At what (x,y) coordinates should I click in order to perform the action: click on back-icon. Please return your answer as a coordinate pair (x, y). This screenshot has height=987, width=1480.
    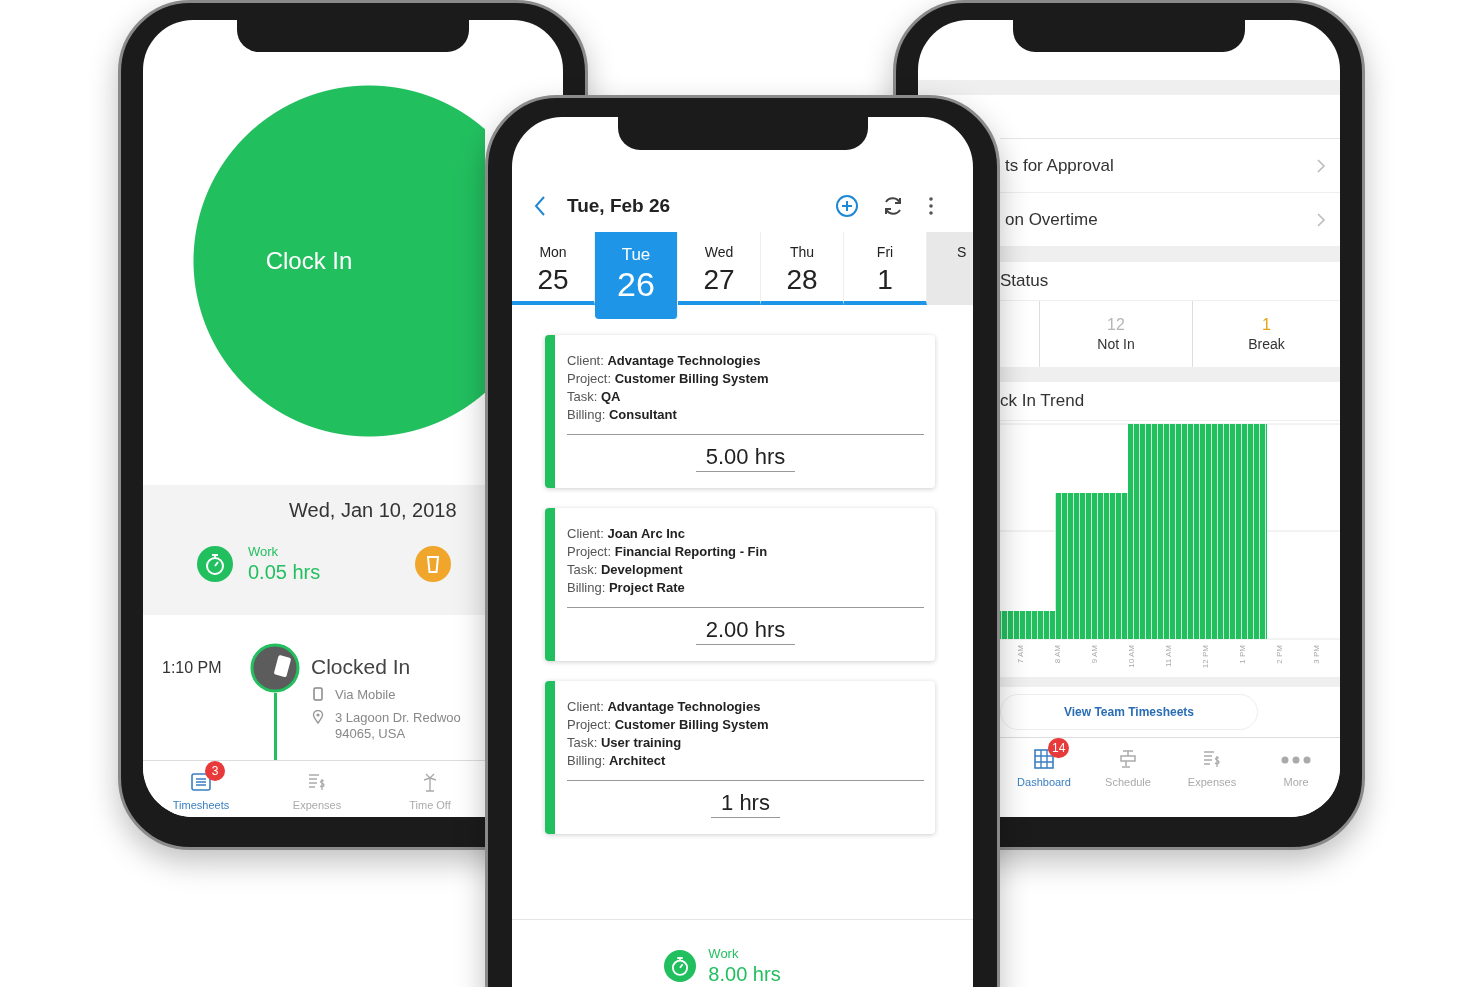
    Looking at the image, I should click on (540, 206).